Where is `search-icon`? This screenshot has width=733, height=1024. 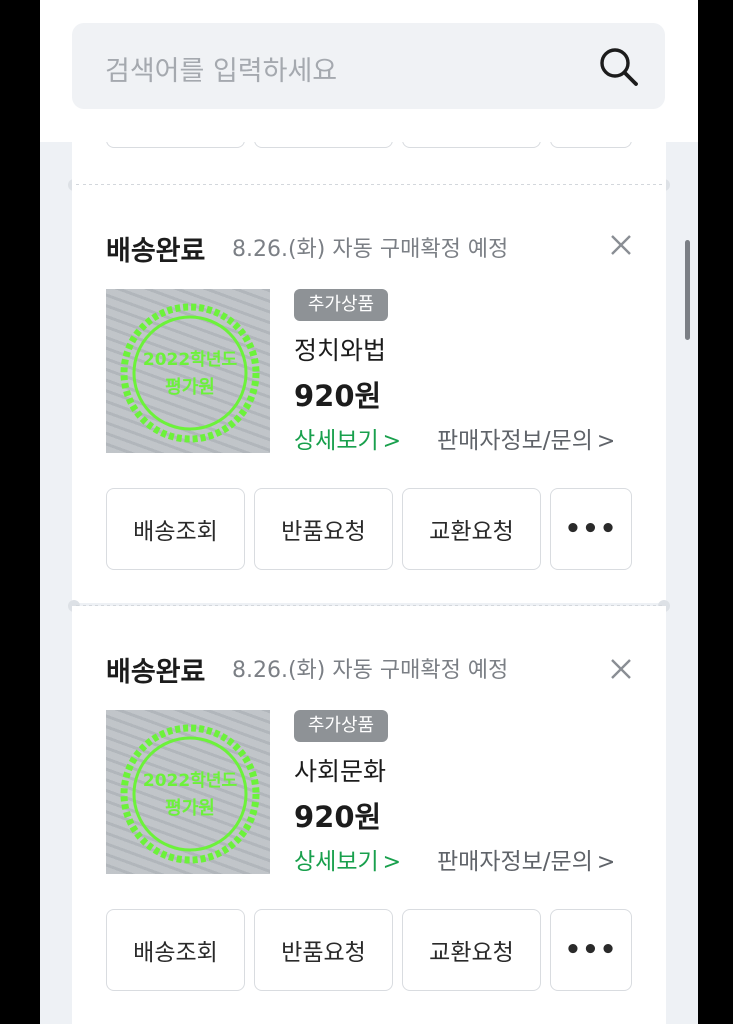 search-icon is located at coordinates (618, 66).